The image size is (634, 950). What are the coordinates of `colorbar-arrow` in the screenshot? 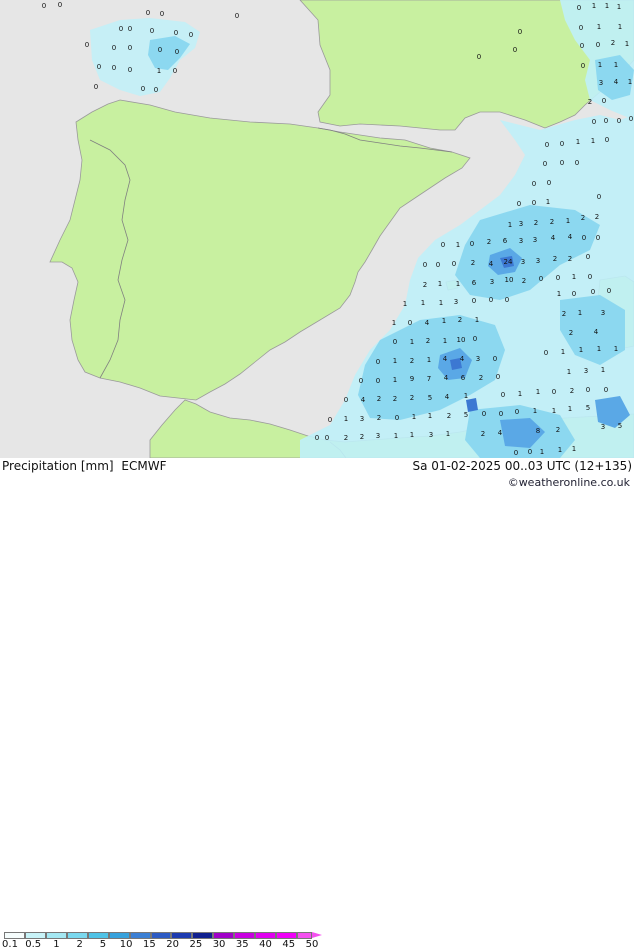 It's located at (317, 935).